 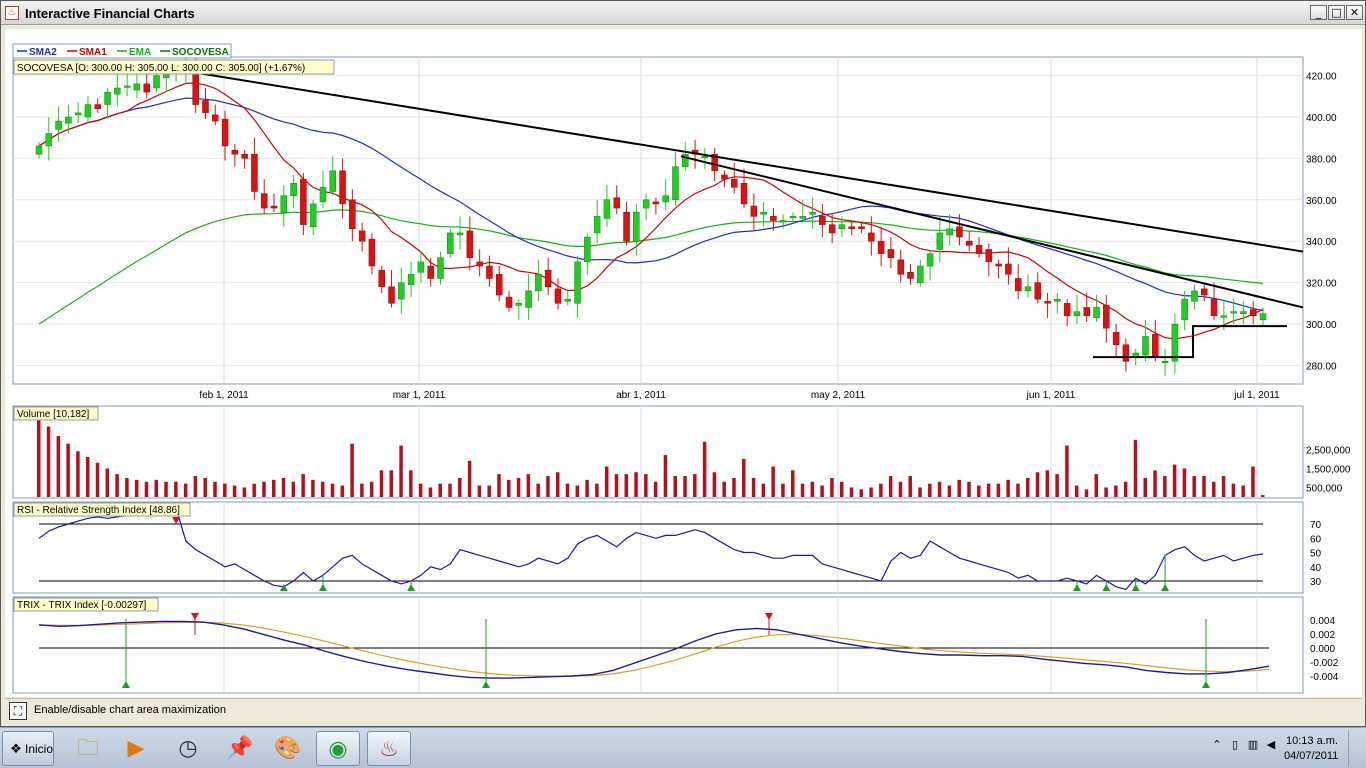 What do you see at coordinates (200, 52) in the screenshot?
I see `legend-item: SOCOVESA` at bounding box center [200, 52].